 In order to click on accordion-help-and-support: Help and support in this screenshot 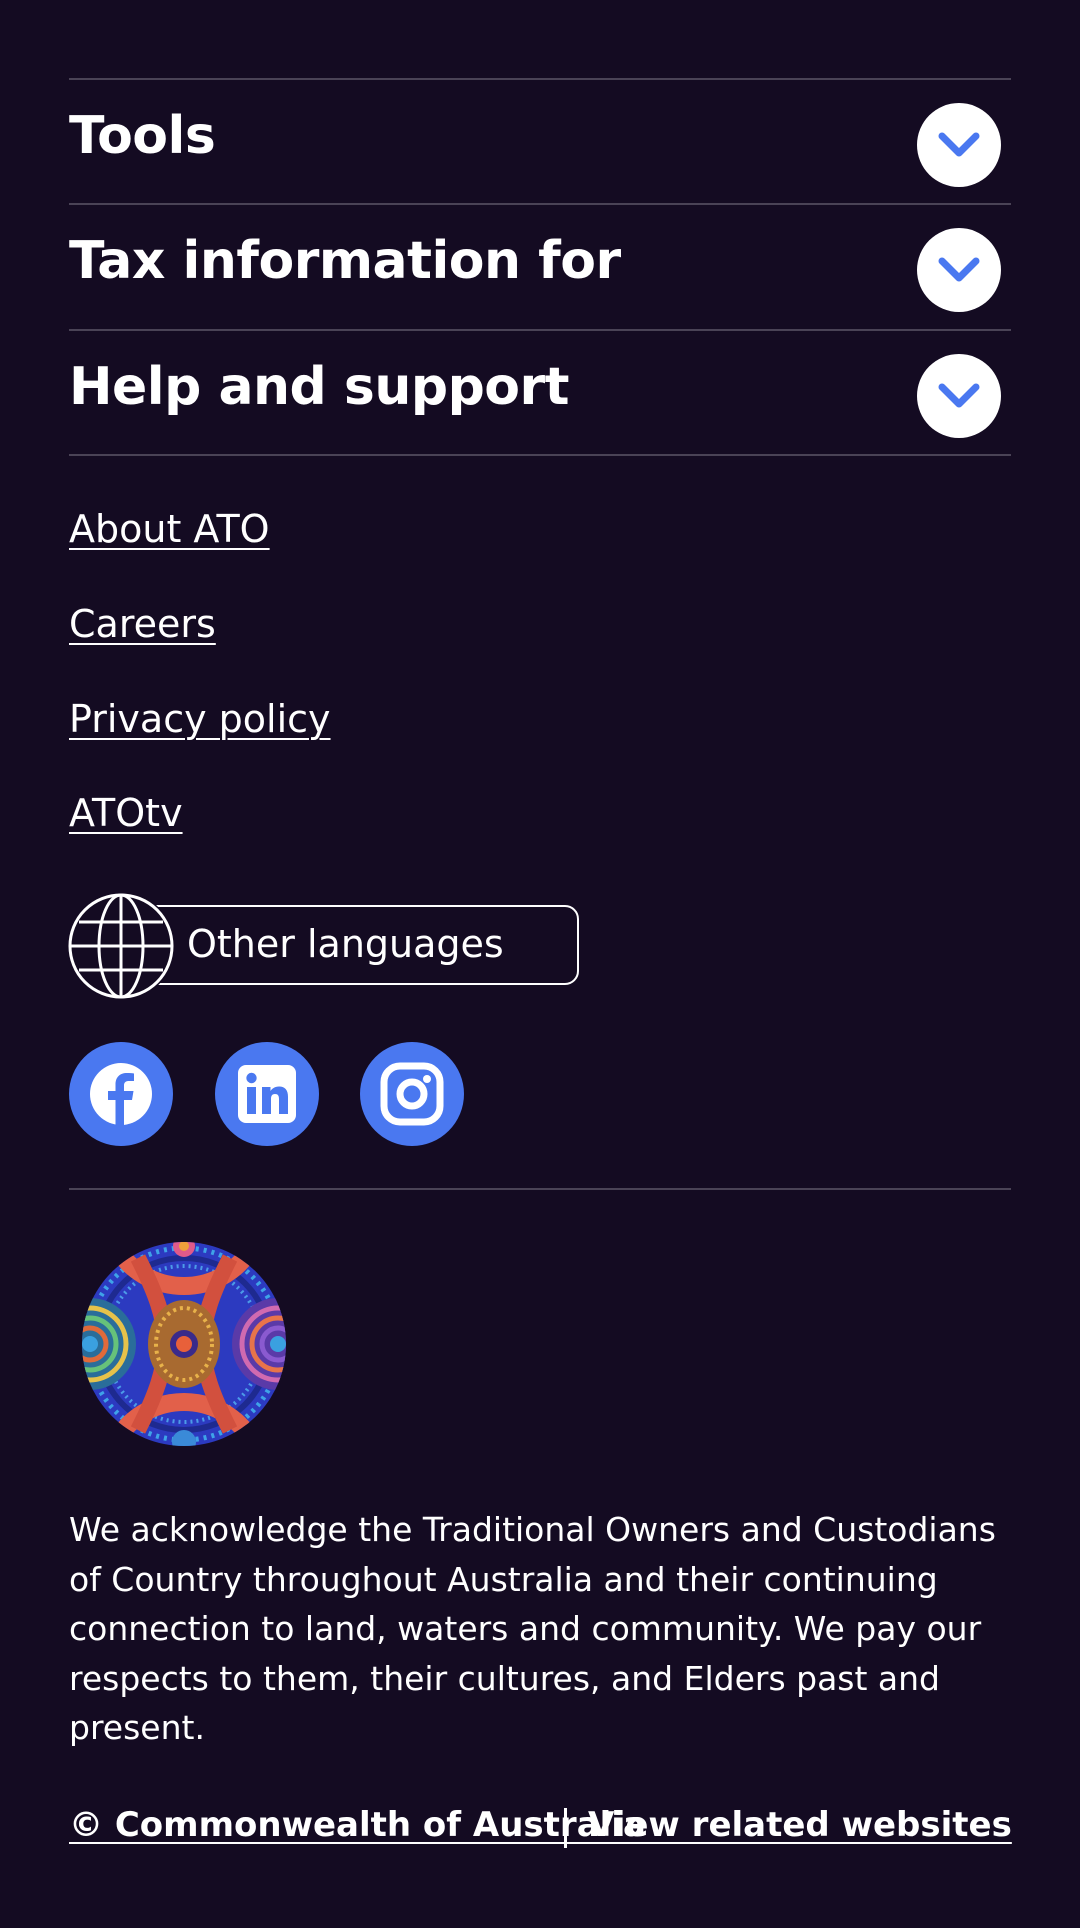, I will do `click(540, 393)`.